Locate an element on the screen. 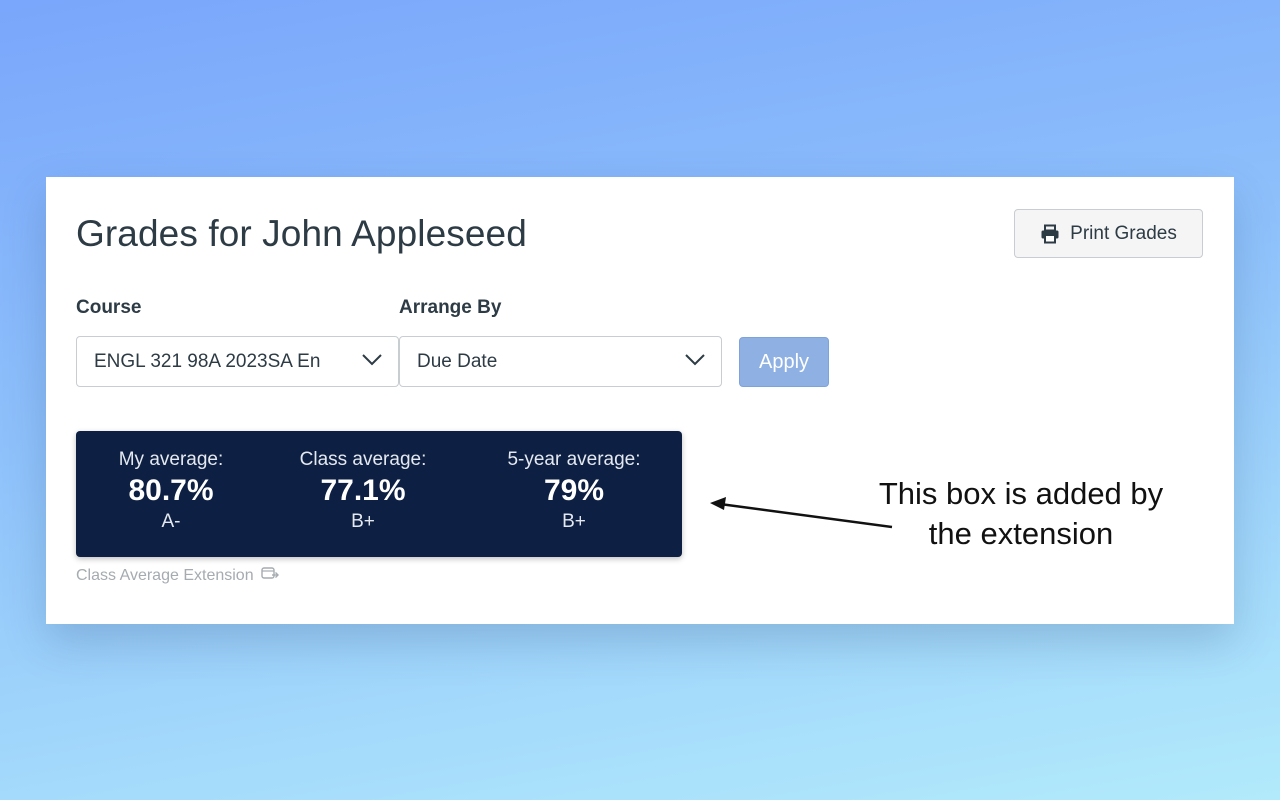  class-average-letter: B+ is located at coordinates (363, 521).